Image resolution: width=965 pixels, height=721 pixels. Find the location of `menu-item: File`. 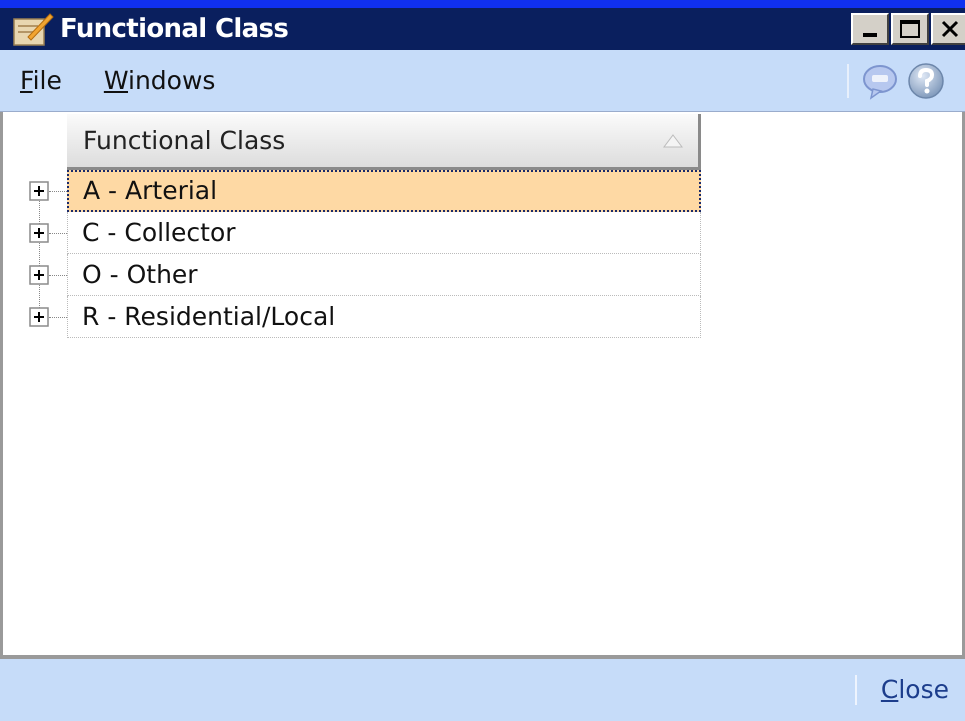

menu-item: File is located at coordinates (41, 81).